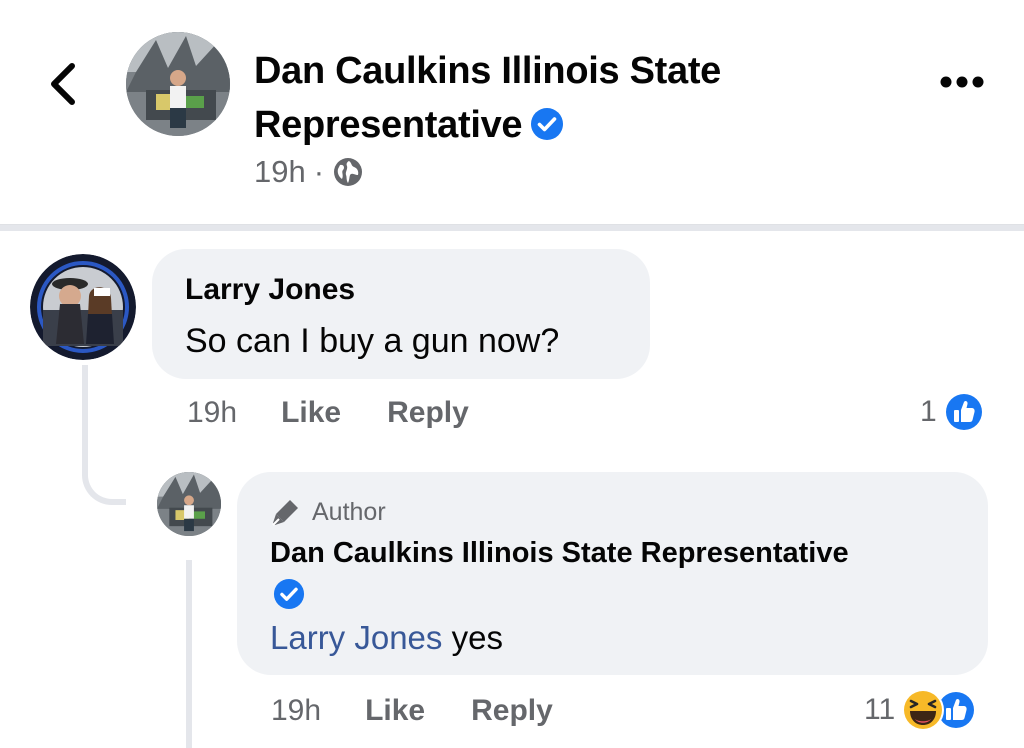 The height and width of the screenshot is (748, 1024). I want to click on pen-icon, so click(285, 513).